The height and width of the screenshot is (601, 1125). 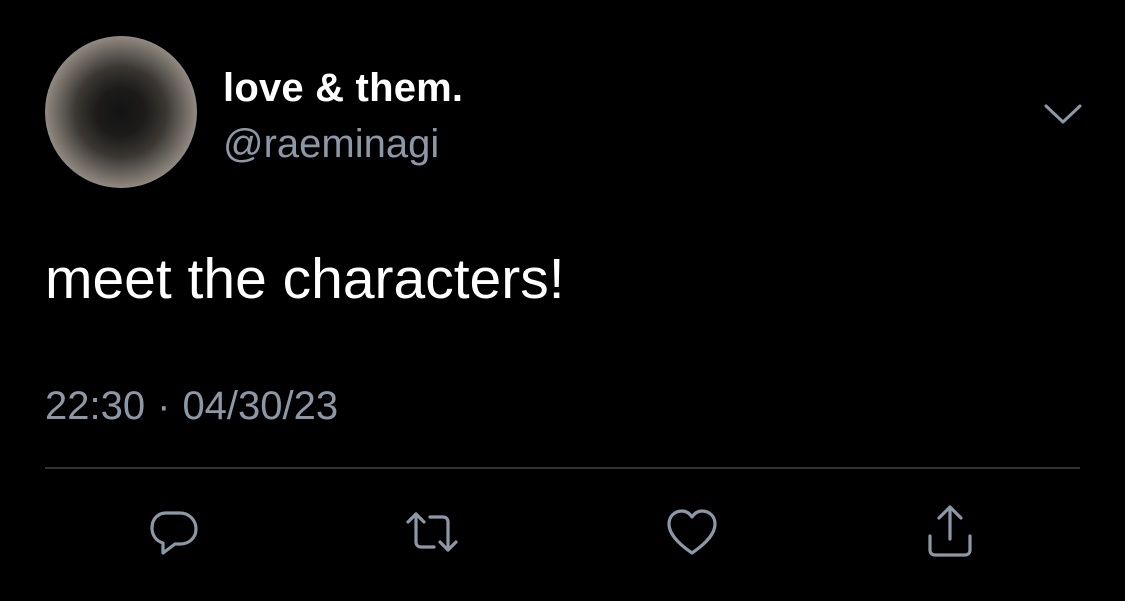 I want to click on more-options-button, so click(x=1063, y=114).